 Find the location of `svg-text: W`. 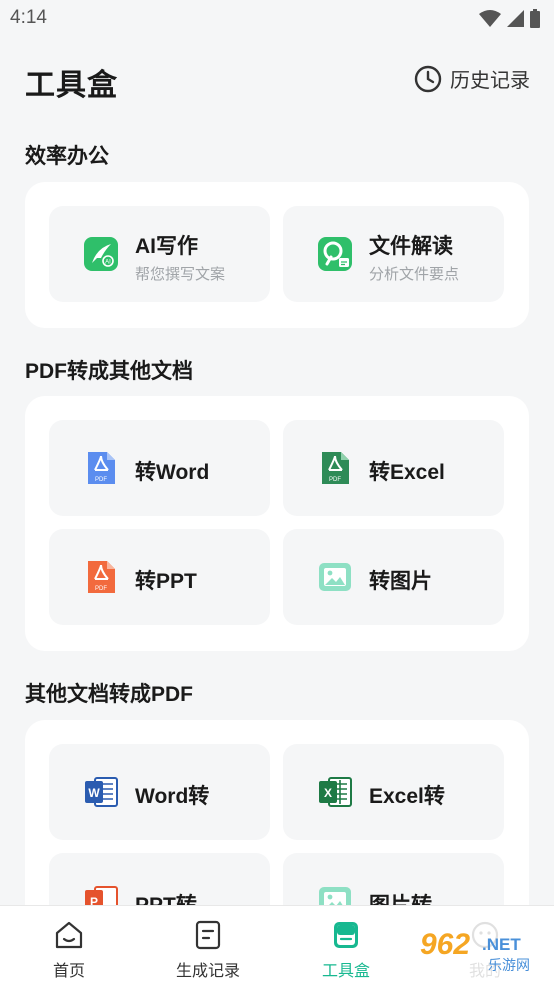

svg-text: W is located at coordinates (94, 793).